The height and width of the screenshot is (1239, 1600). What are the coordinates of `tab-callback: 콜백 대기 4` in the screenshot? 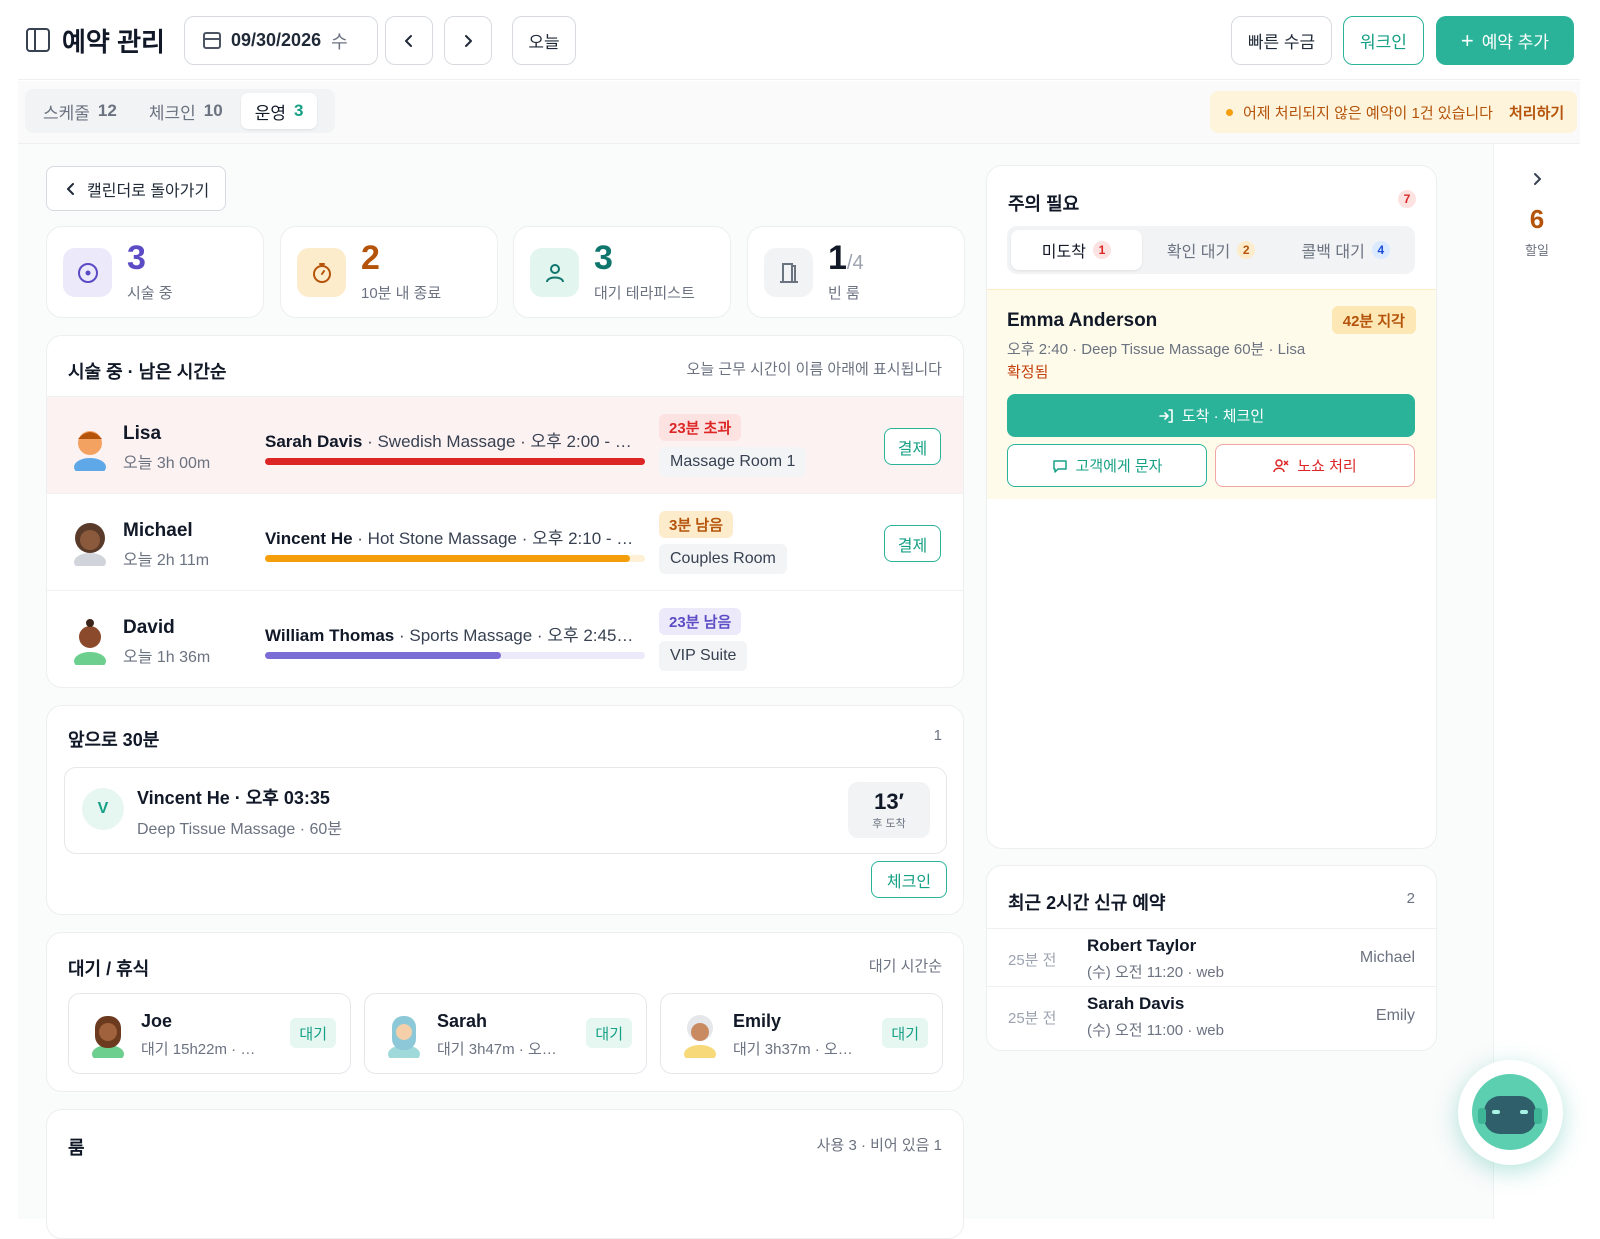 It's located at (1345, 250).